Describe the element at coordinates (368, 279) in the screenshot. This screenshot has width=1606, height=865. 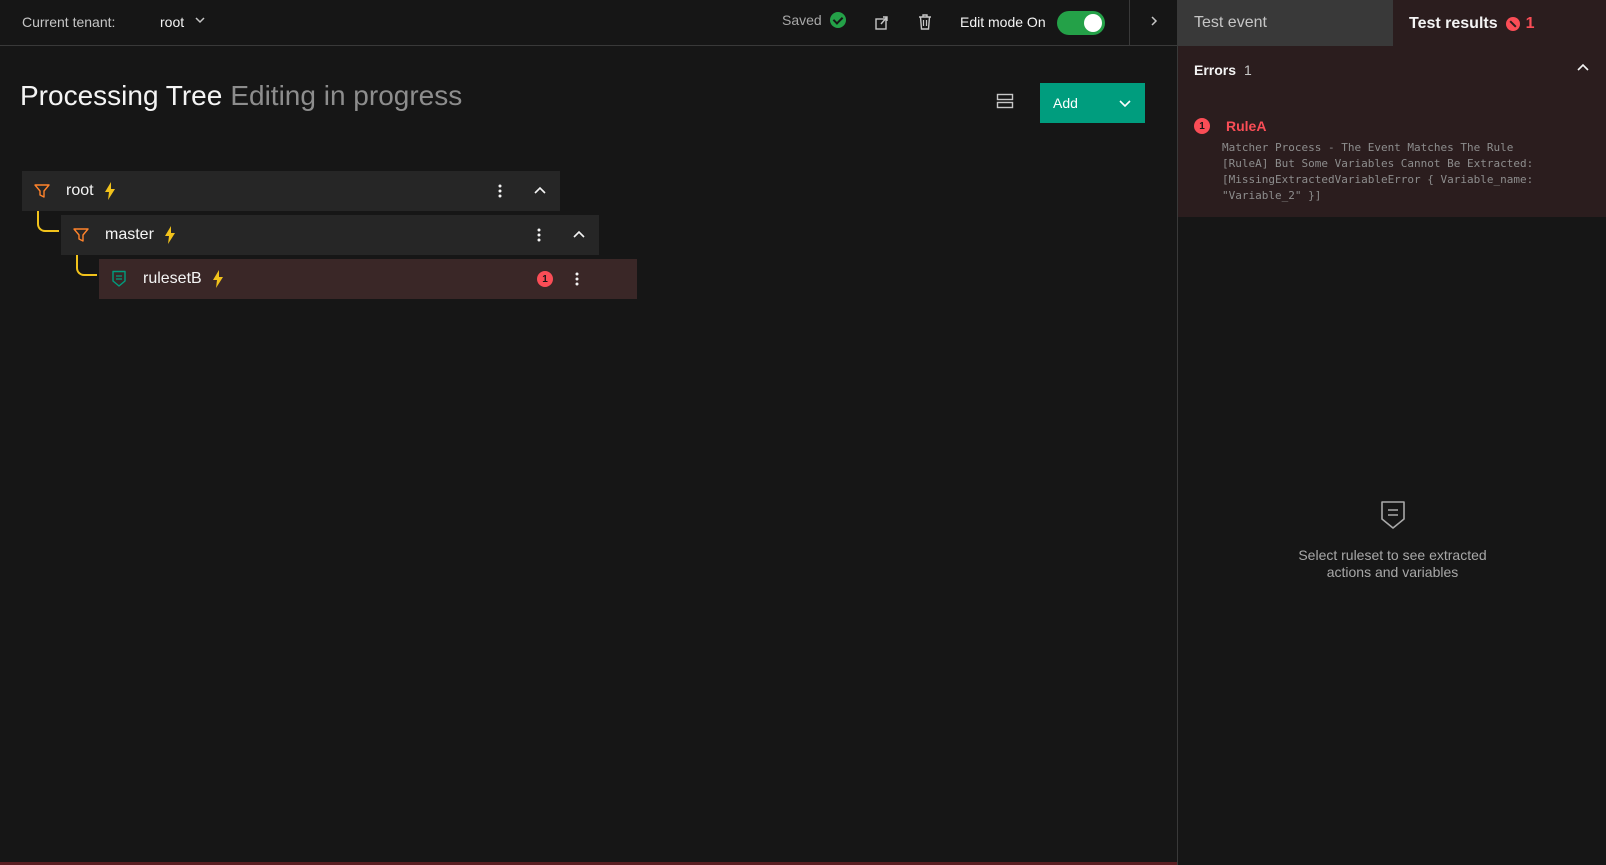
I see `tree-node-ruleset: rulesetB 1` at that location.